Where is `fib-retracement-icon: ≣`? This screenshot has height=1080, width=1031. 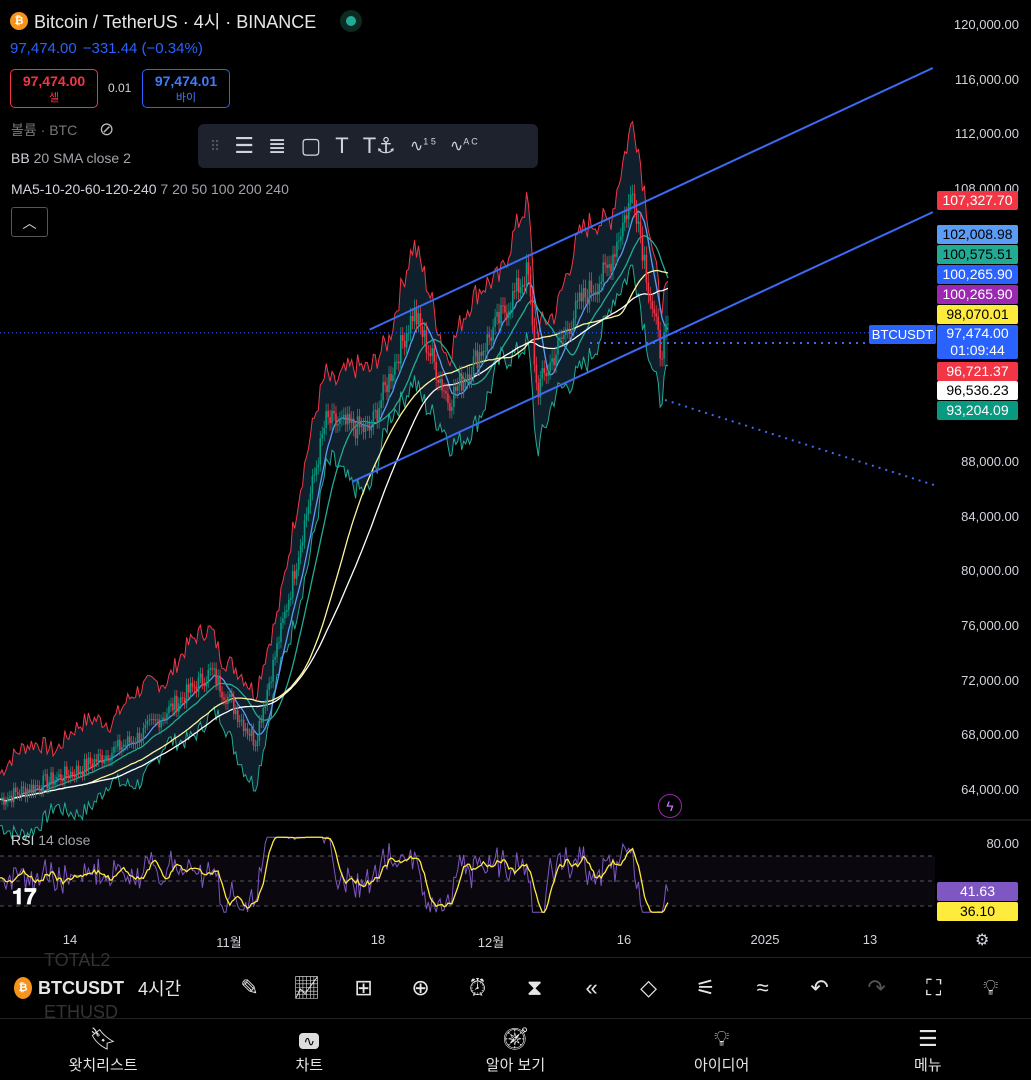
fib-retracement-icon: ≣ is located at coordinates (277, 146).